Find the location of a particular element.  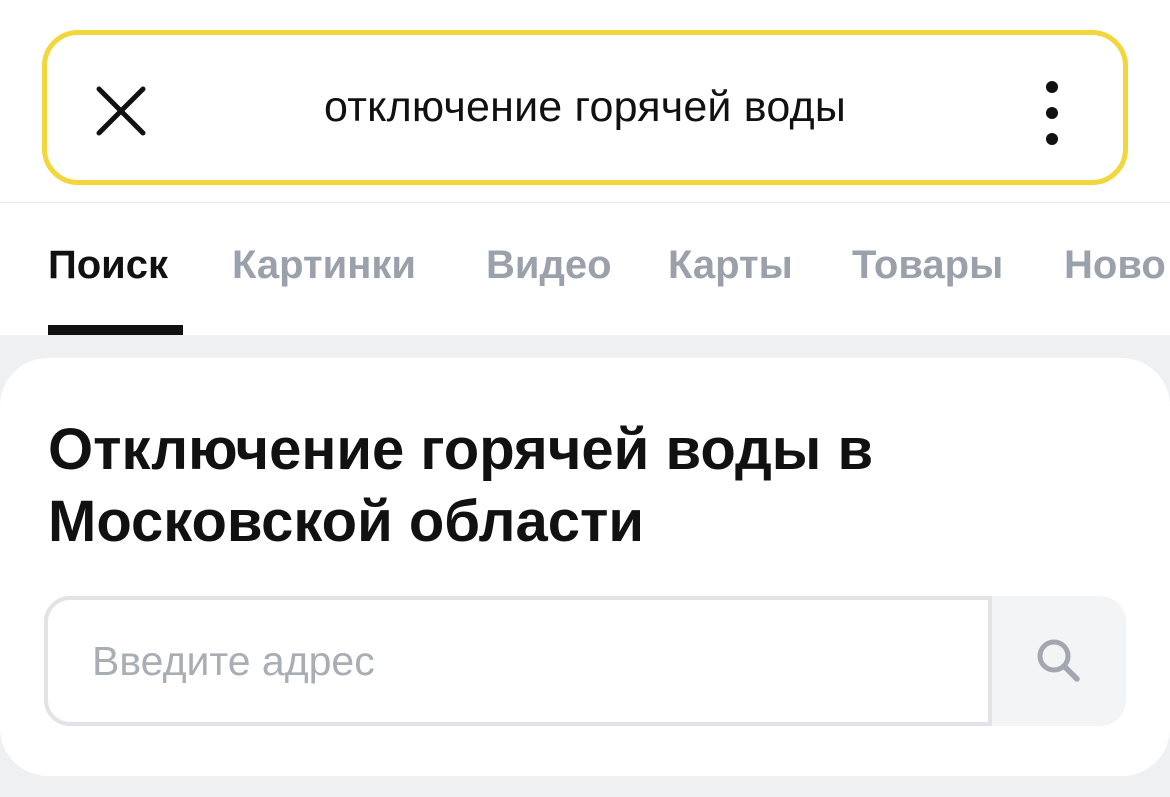

close-icon is located at coordinates (121, 111).